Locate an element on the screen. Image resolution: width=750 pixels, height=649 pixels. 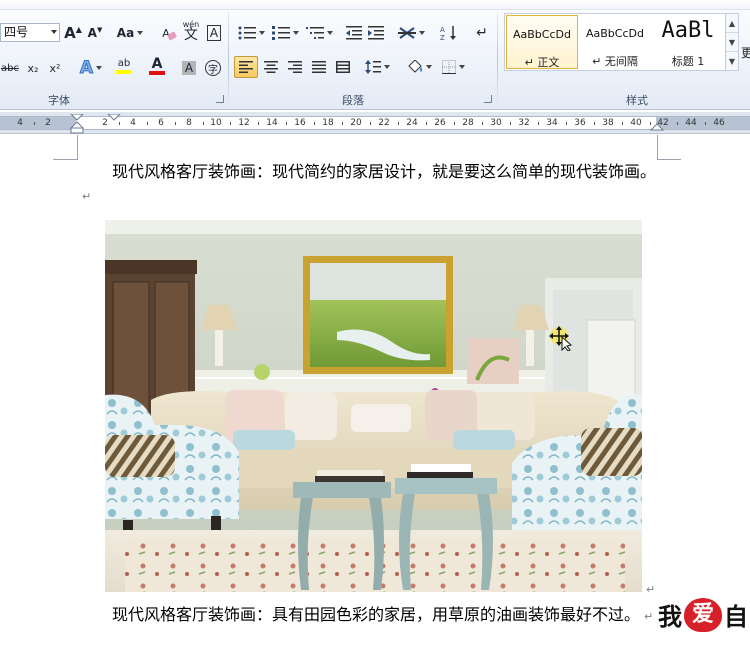
style-heading-1: AaBl 标题 1 is located at coordinates (688, 42).